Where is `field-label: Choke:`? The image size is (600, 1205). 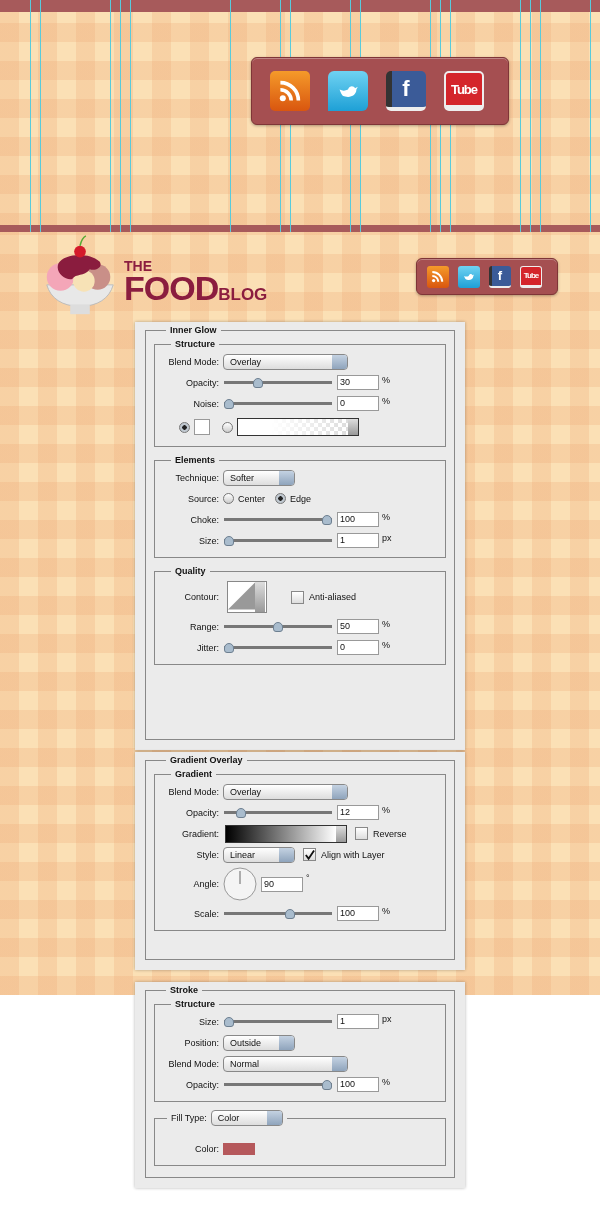 field-label: Choke: is located at coordinates (204, 519).